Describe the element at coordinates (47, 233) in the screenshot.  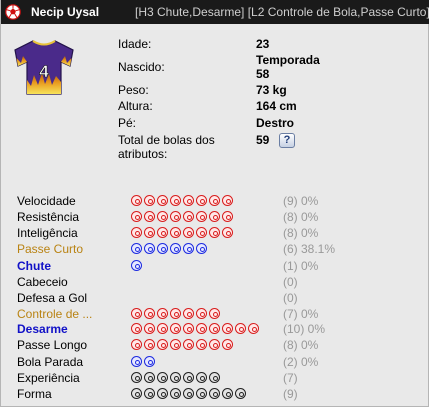
I see `attribute-label: Inteligência` at that location.